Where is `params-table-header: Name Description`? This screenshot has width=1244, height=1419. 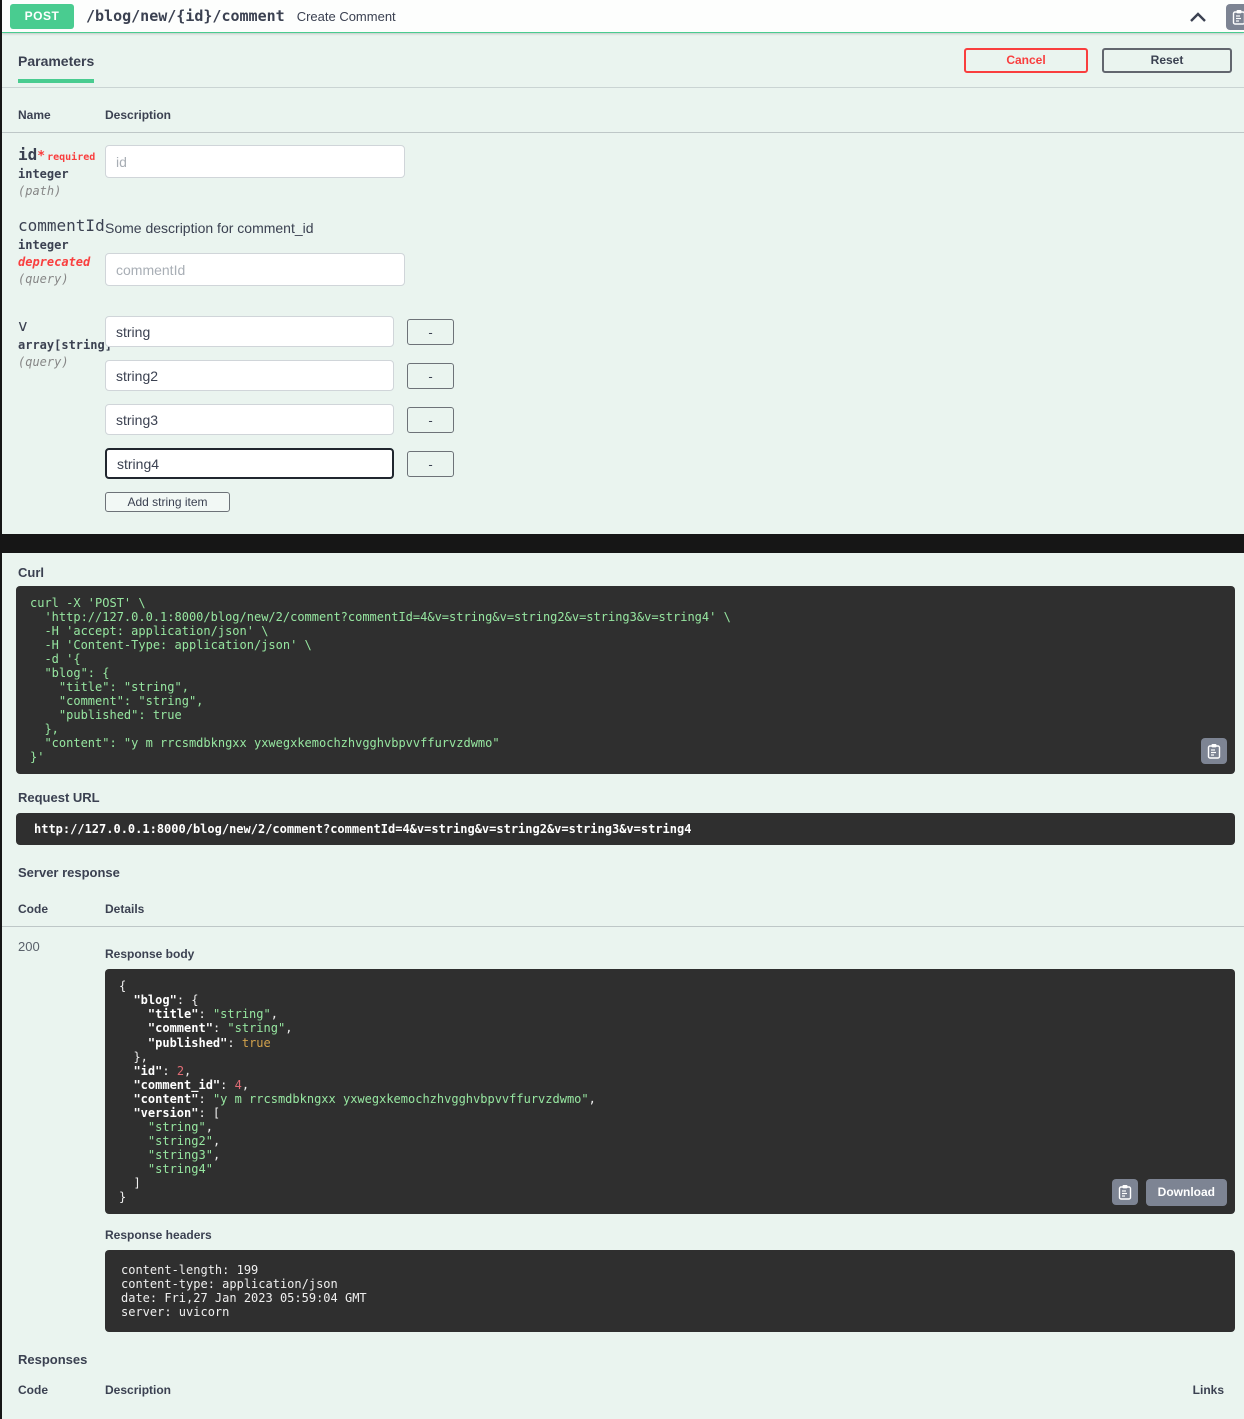 params-table-header: Name Description is located at coordinates (623, 110).